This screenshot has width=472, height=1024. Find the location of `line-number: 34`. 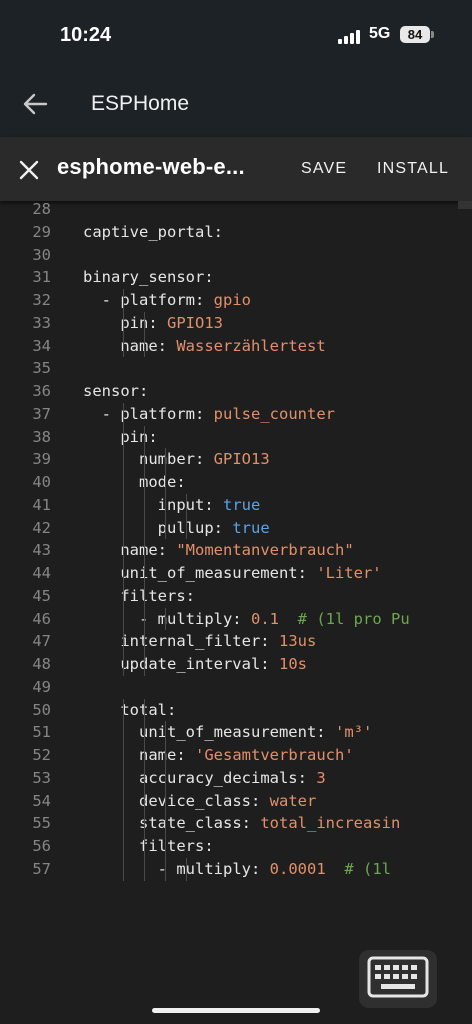

line-number: 34 is located at coordinates (41, 345).